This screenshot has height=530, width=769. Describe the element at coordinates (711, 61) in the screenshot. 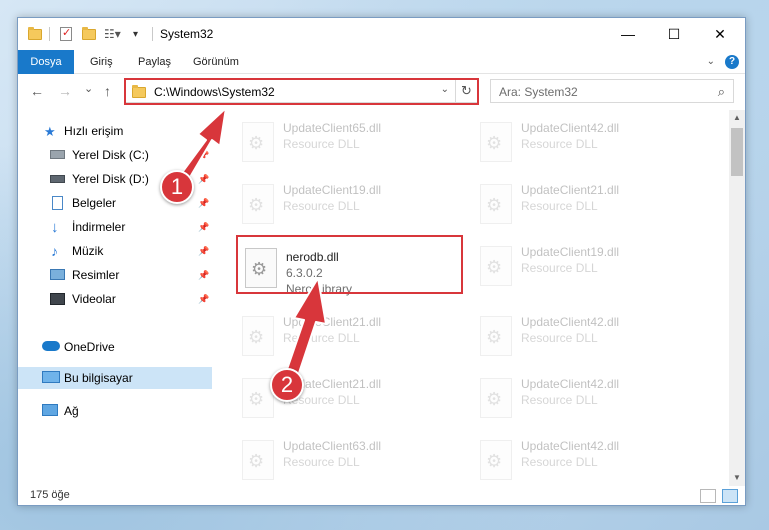

I see `chevron-down-icon: ⌄` at that location.